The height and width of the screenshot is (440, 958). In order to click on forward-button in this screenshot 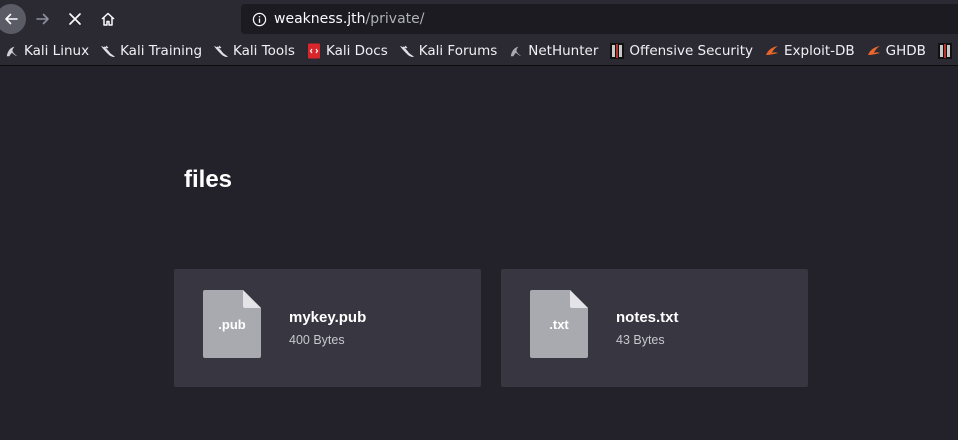, I will do `click(43, 19)`.